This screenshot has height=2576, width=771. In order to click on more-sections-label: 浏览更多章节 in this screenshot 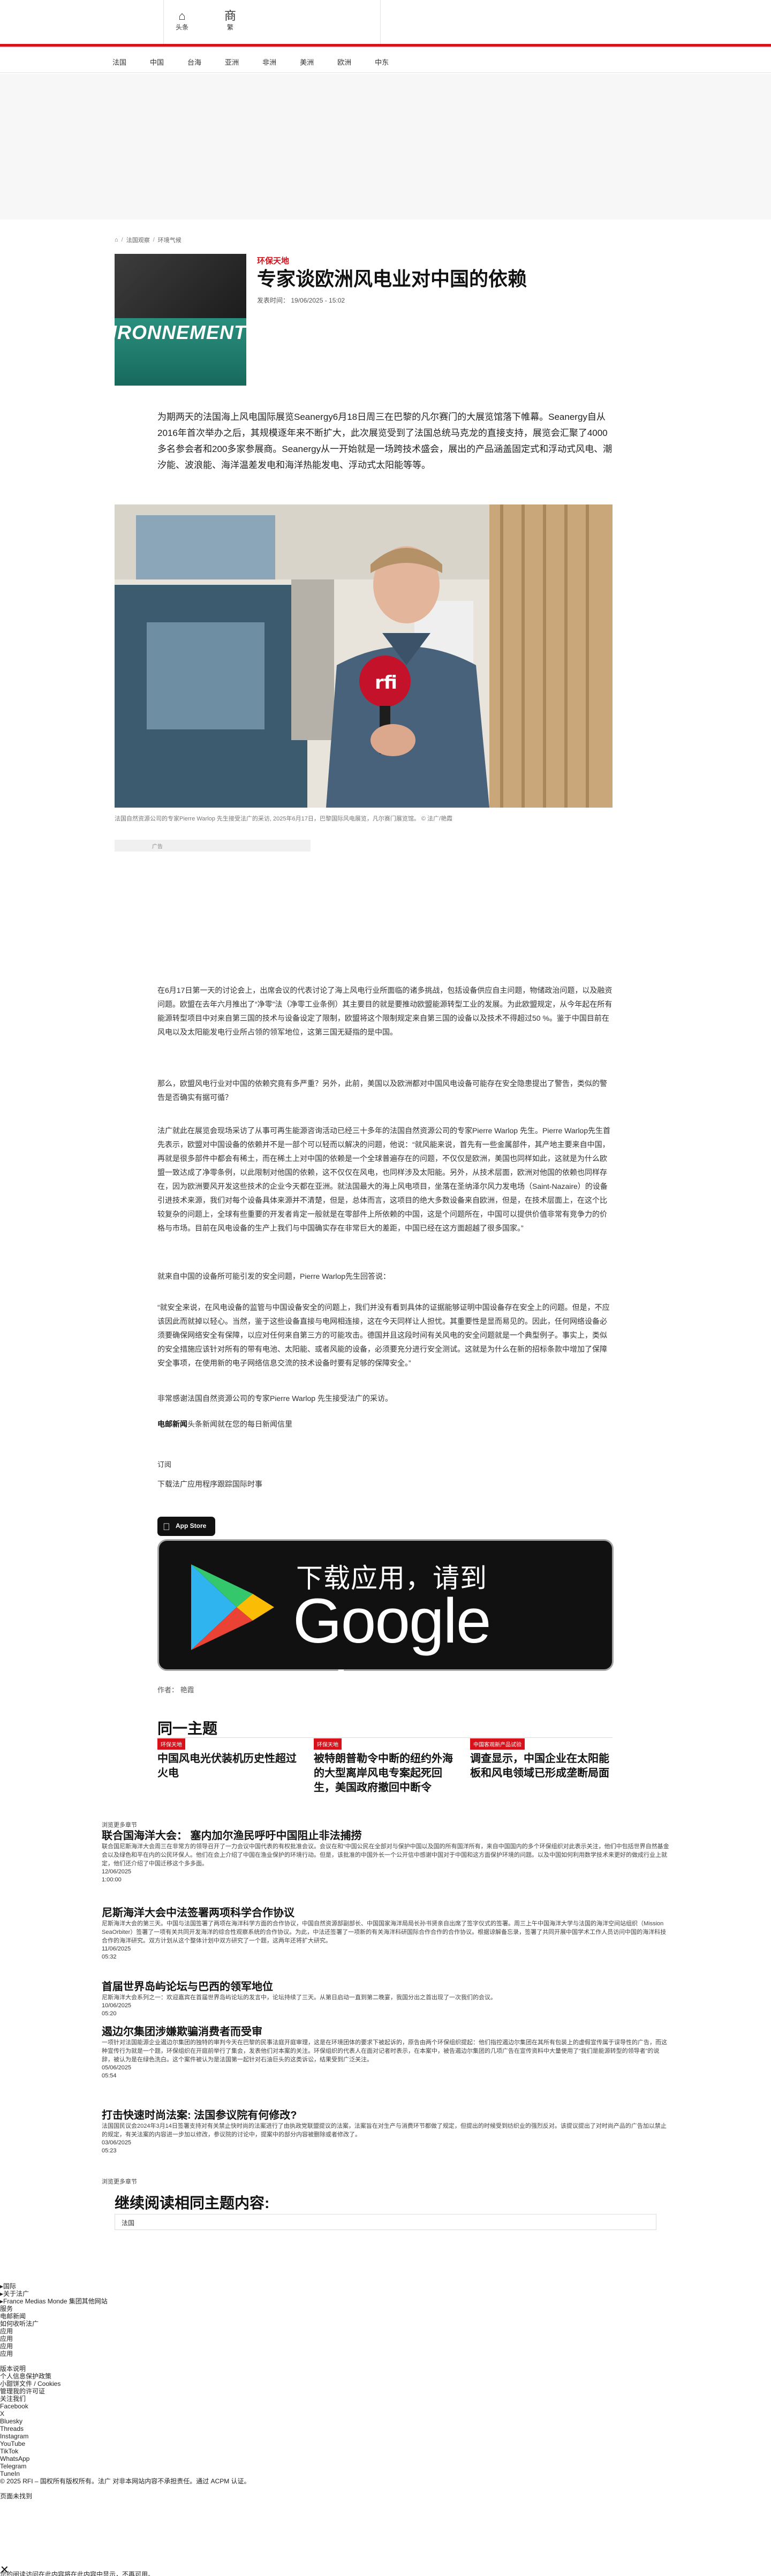, I will do `click(119, 2182)`.